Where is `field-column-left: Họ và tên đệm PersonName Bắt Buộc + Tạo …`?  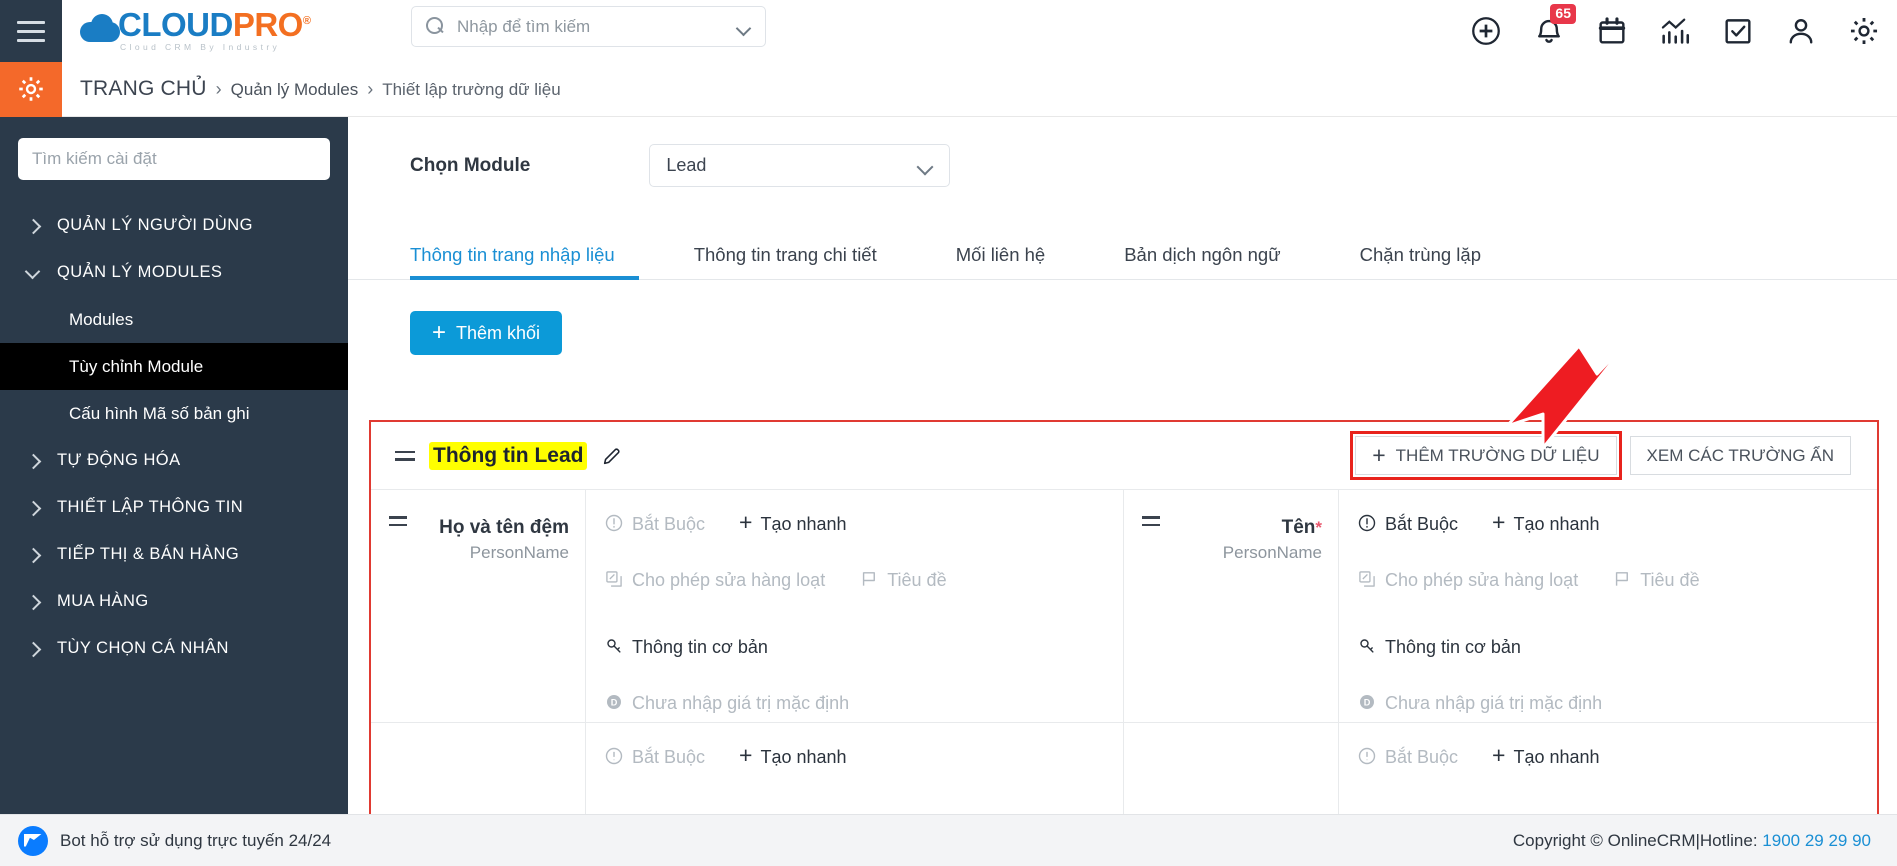 field-column-left: Họ và tên đệm PersonName Bắt Buộc + Tạo … is located at coordinates (747, 652).